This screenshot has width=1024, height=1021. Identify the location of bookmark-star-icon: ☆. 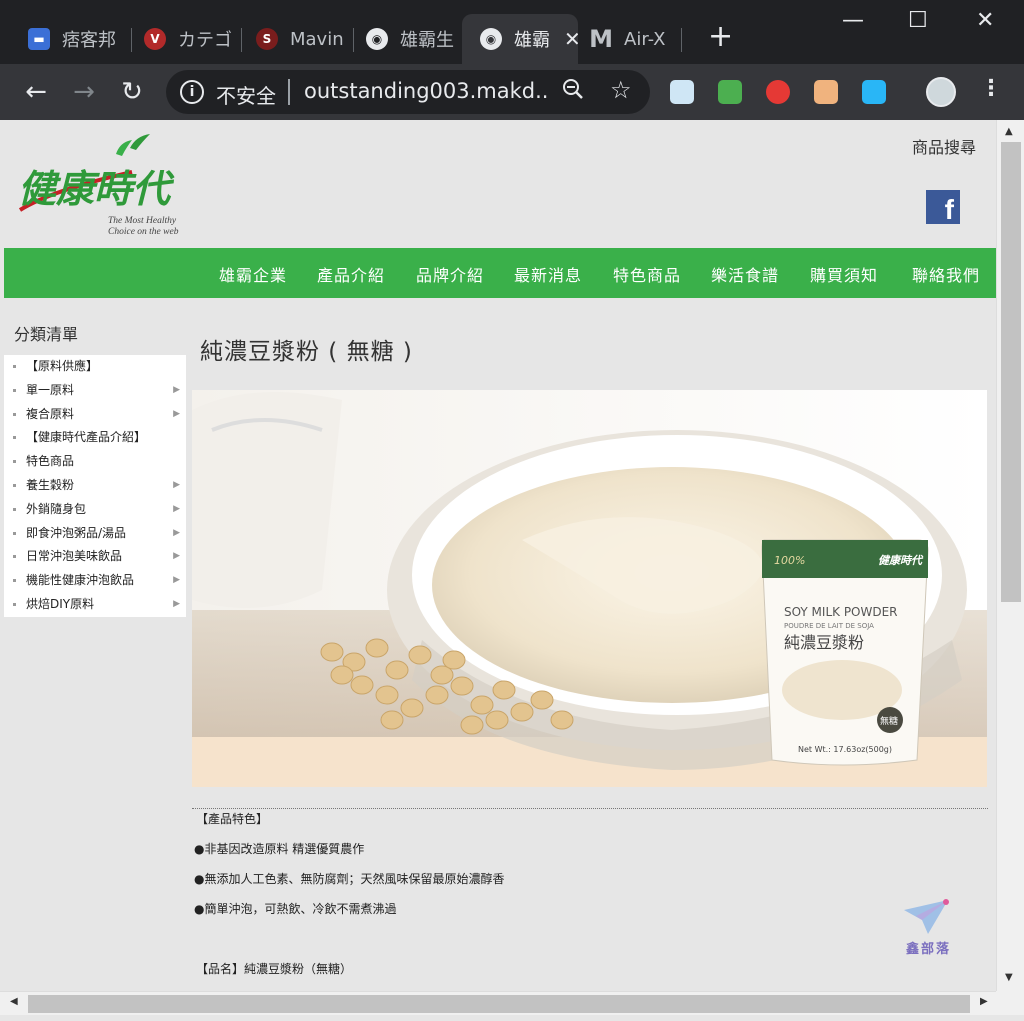
(621, 90).